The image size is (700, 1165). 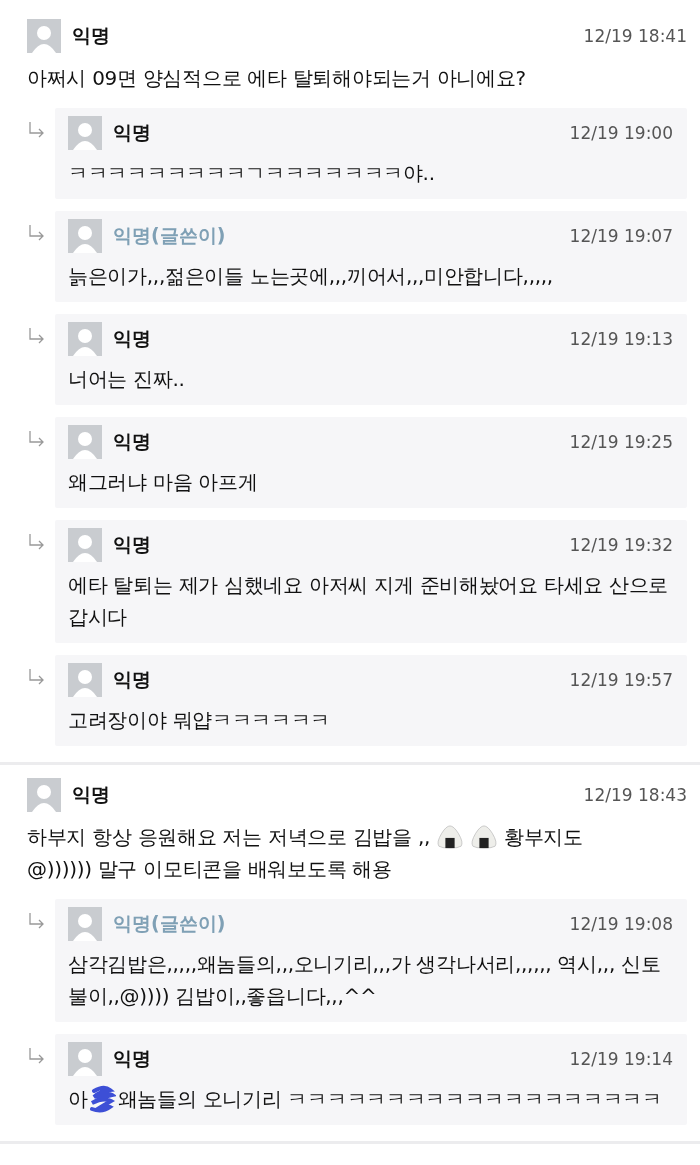 What do you see at coordinates (276, 78) in the screenshot?
I see `comment-text: 아쩌시 09면 양심적으로 에타 탈퇴해야되는거 아니에요?` at bounding box center [276, 78].